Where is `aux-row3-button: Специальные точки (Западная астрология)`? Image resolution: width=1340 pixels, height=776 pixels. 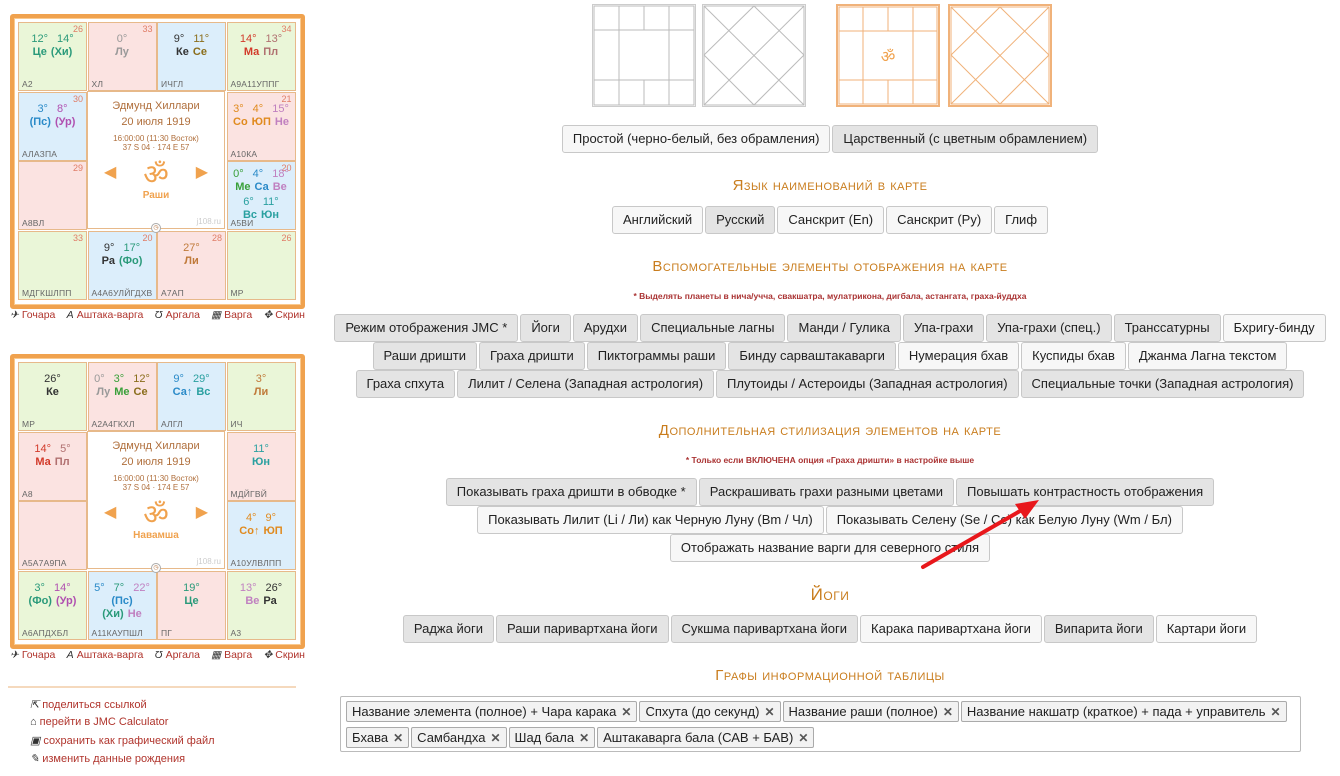 aux-row3-button: Специальные точки (Западная астрология) is located at coordinates (1162, 384).